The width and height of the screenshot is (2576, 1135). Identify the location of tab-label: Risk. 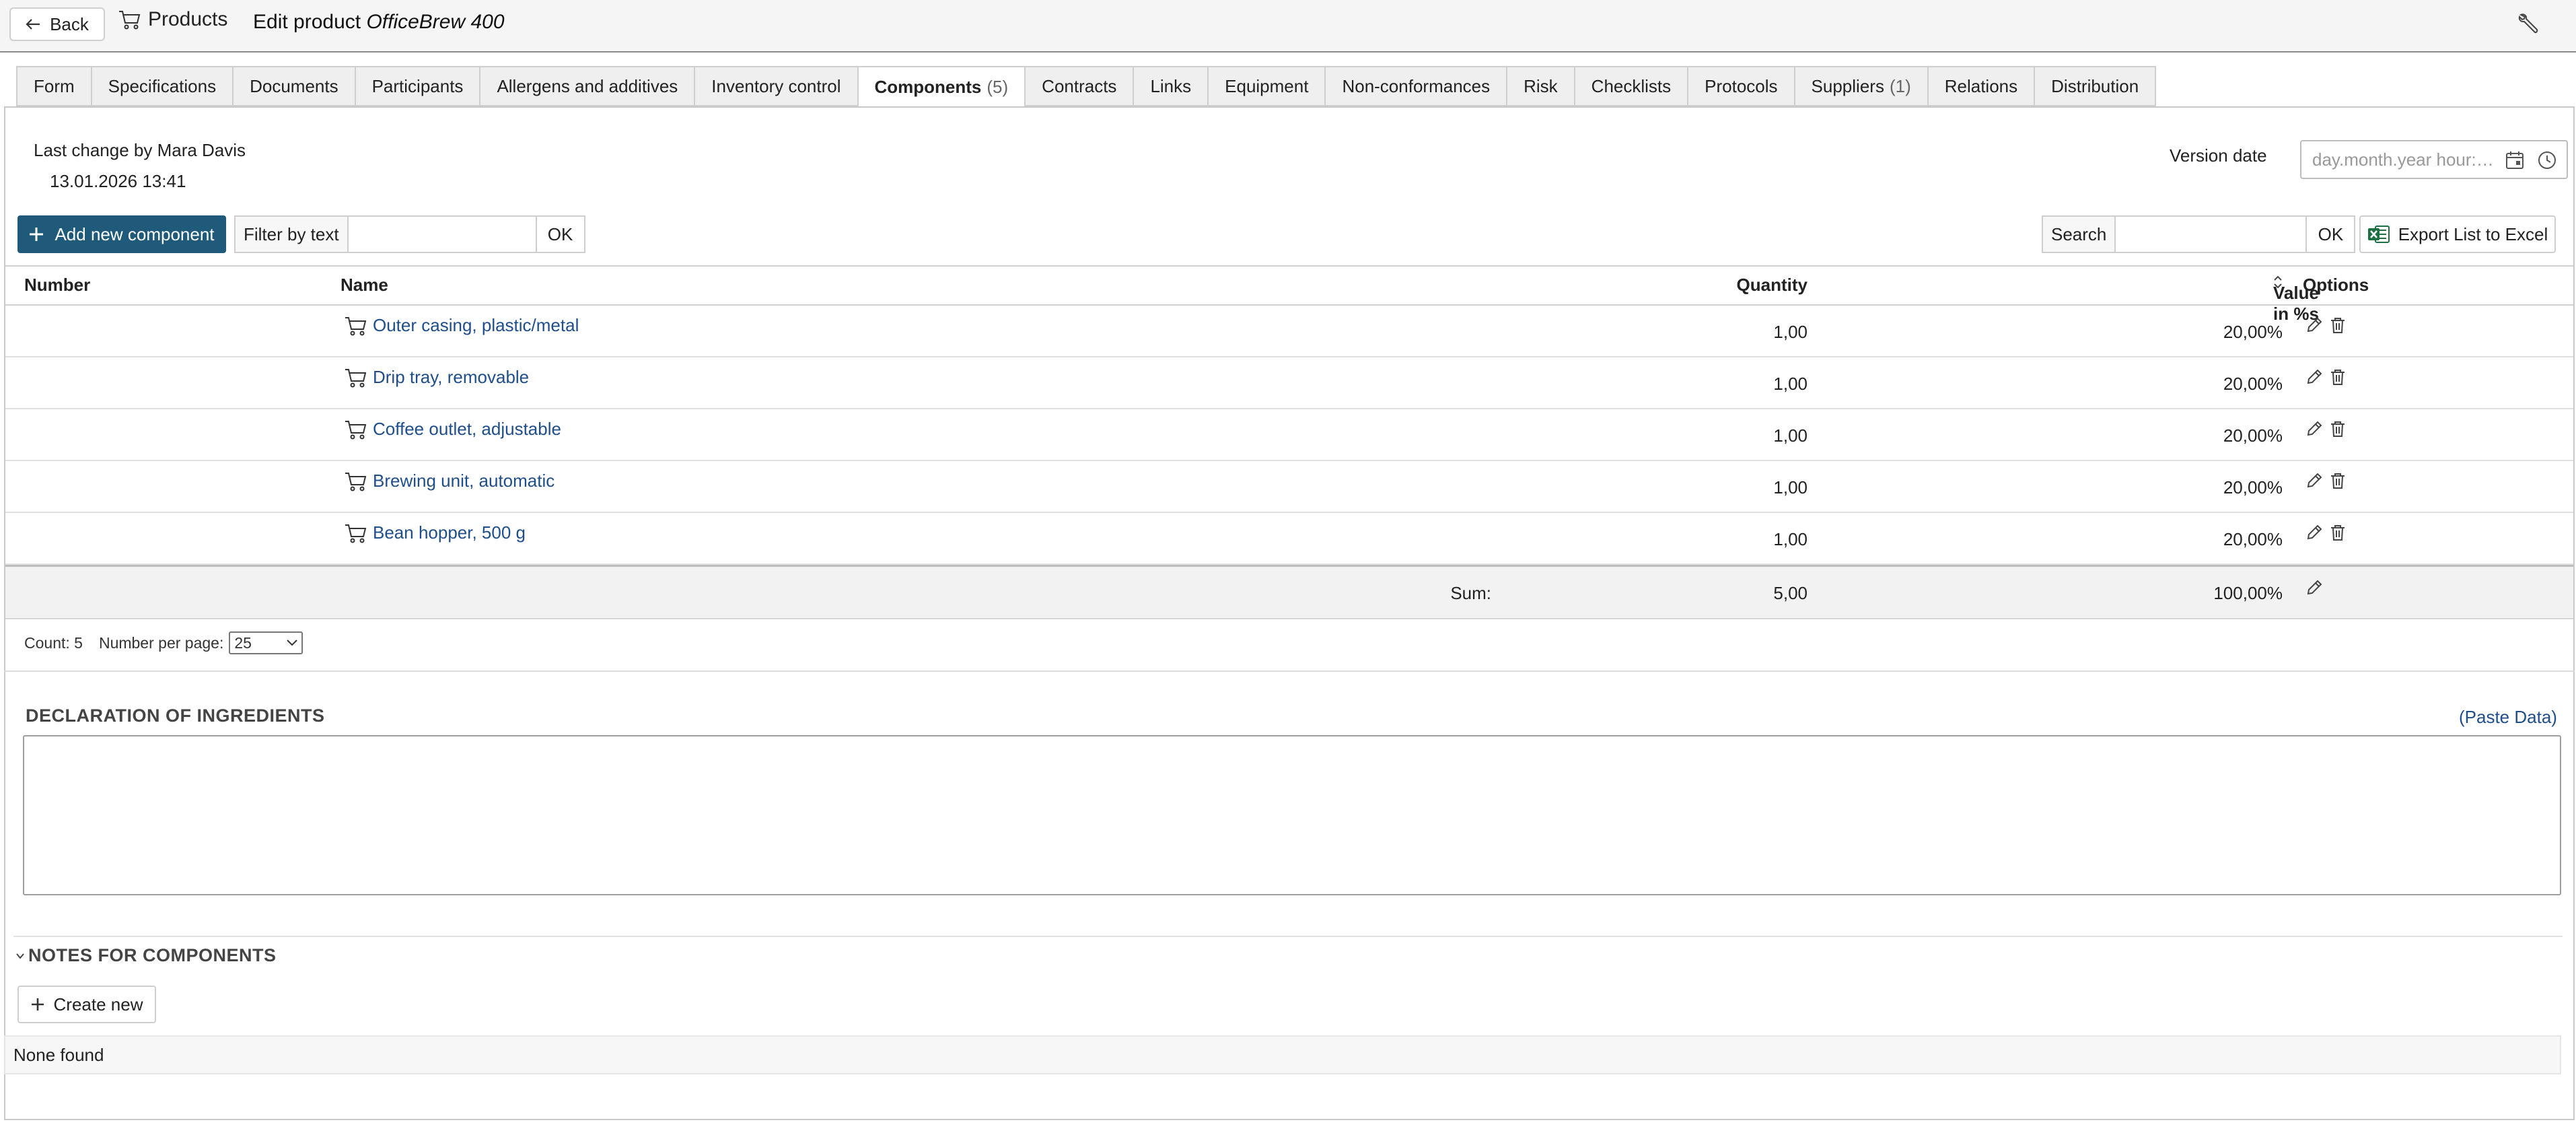
(1541, 85).